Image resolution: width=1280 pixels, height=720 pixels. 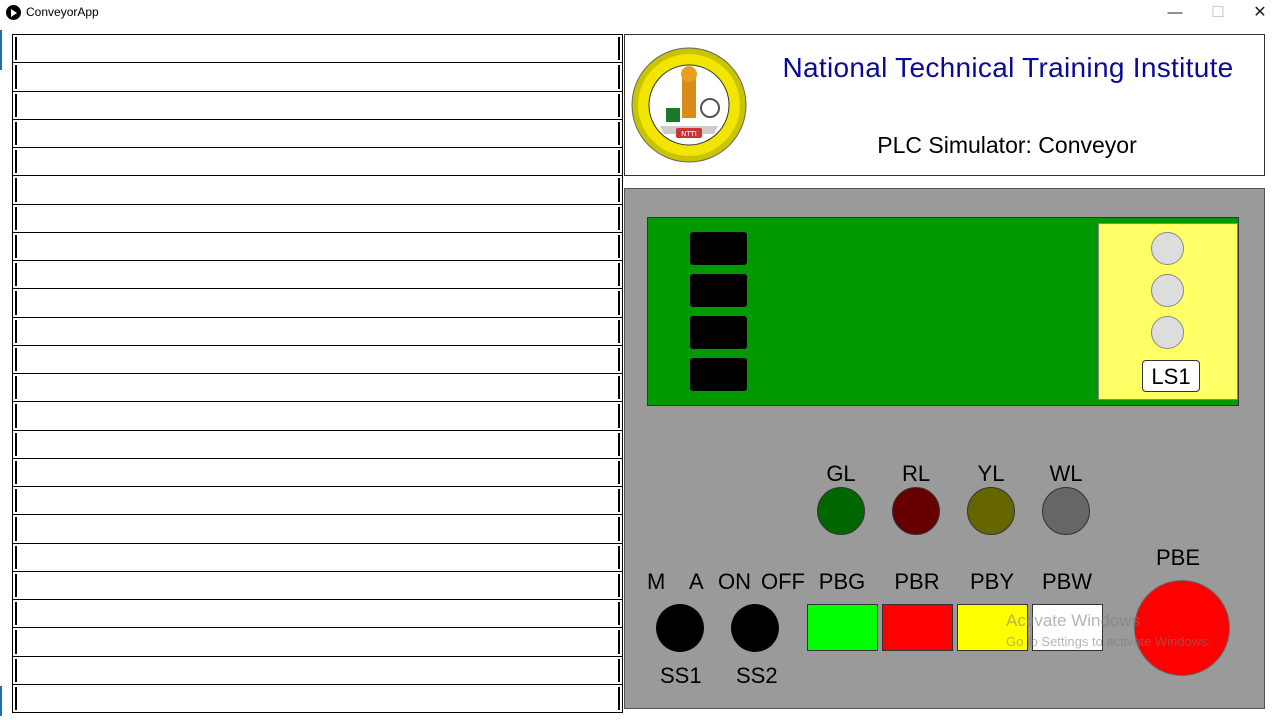 What do you see at coordinates (841, 473) in the screenshot?
I see `lamp-label-gl: GL` at bounding box center [841, 473].